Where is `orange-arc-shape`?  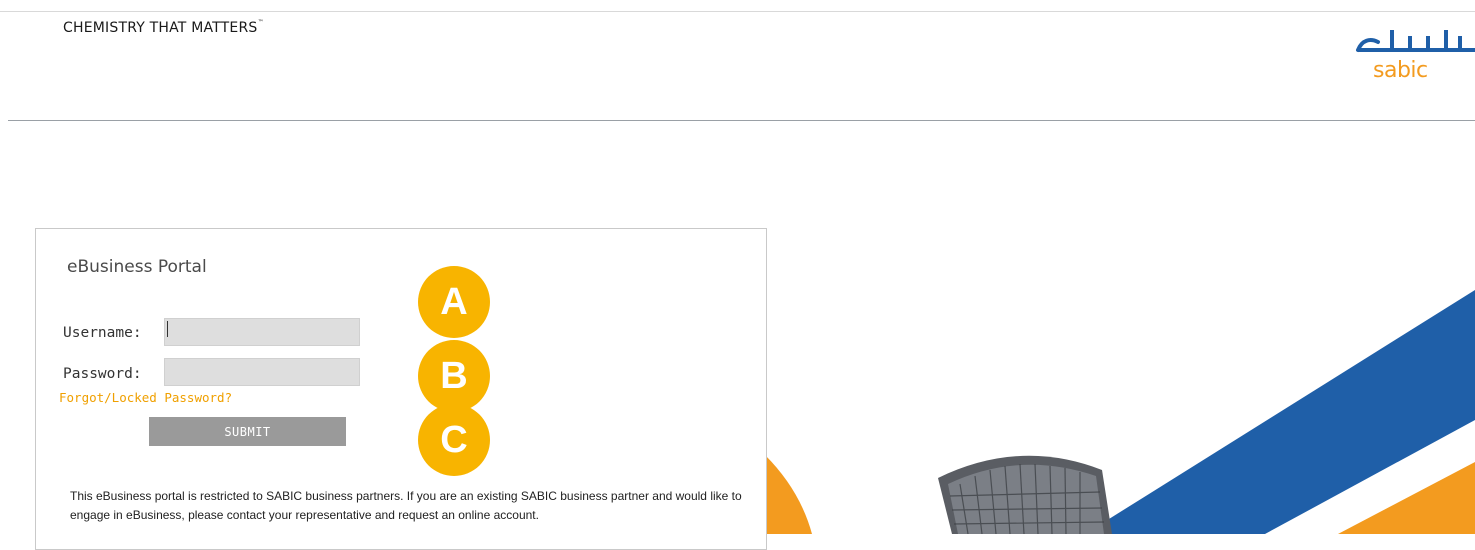
orange-arc-shape is located at coordinates (788, 494).